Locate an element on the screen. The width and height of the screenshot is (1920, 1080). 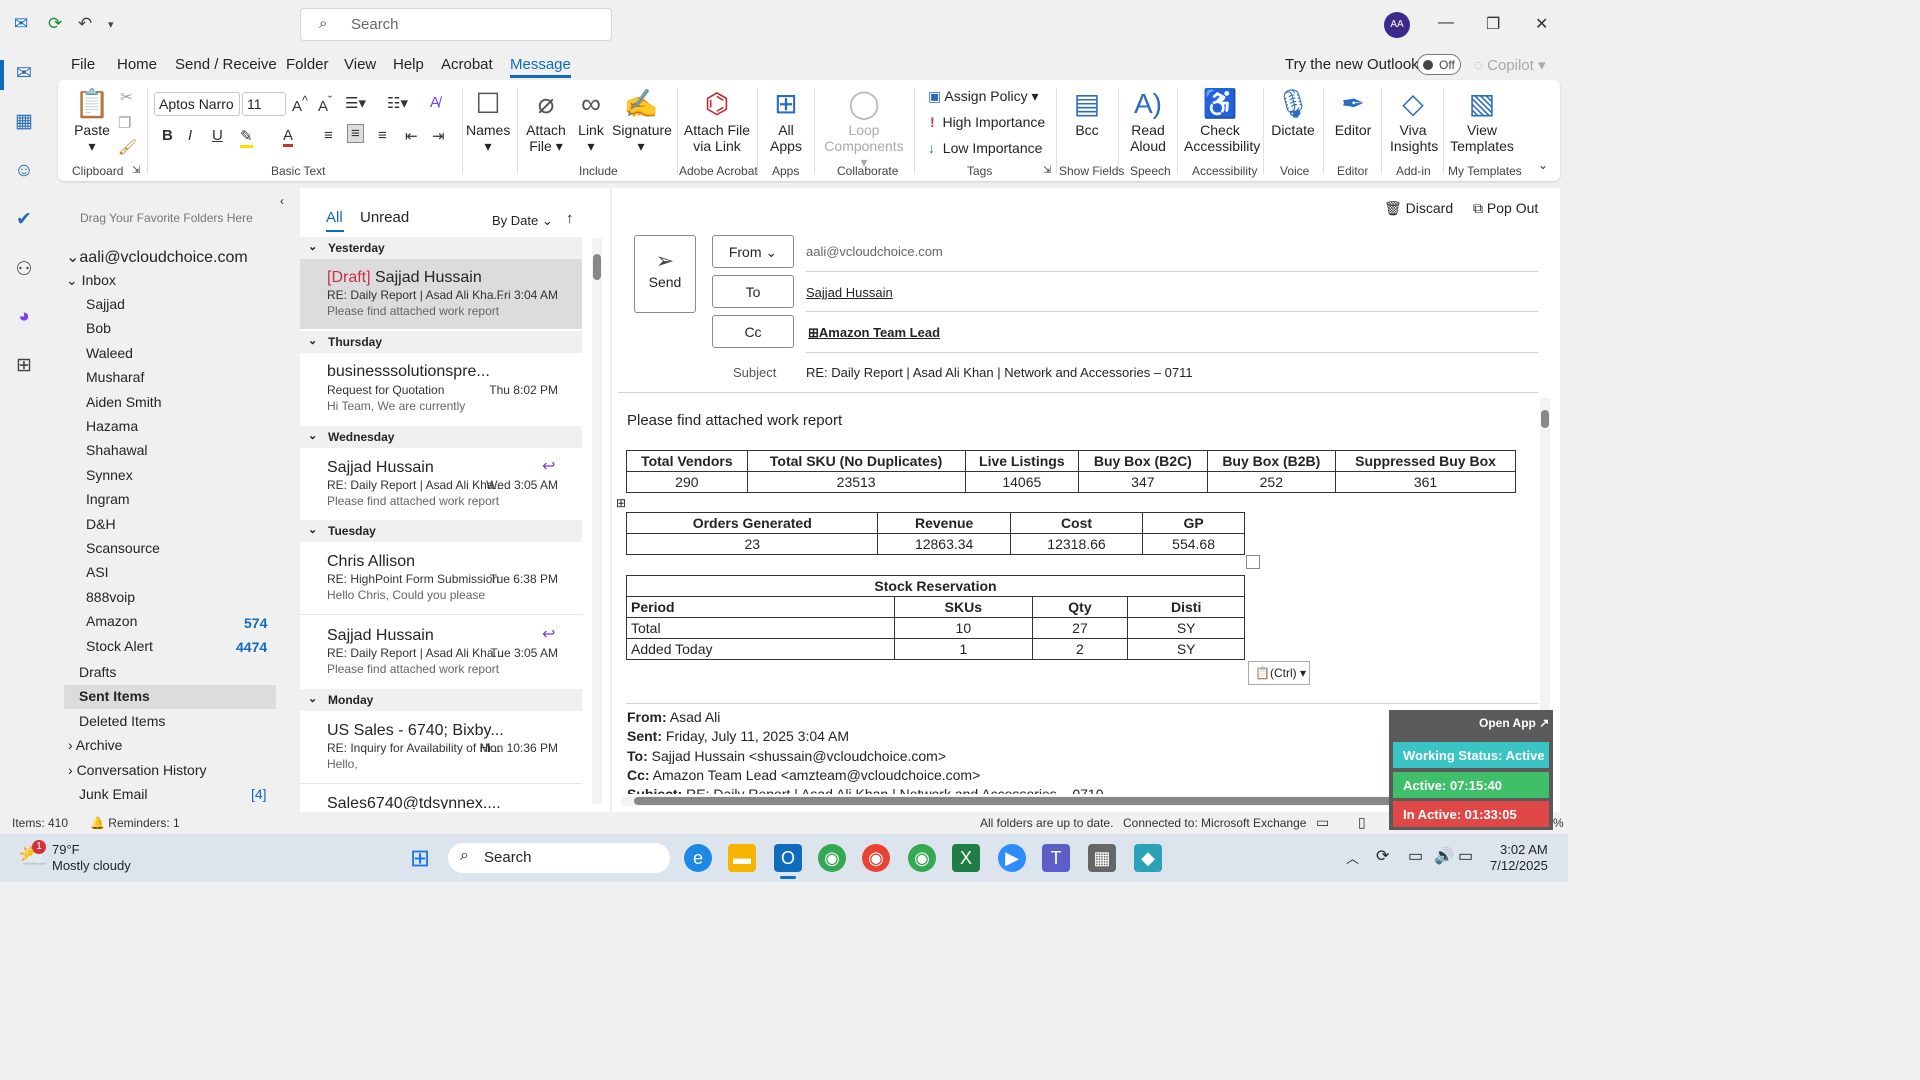
avatar: AA is located at coordinates (1397, 25).